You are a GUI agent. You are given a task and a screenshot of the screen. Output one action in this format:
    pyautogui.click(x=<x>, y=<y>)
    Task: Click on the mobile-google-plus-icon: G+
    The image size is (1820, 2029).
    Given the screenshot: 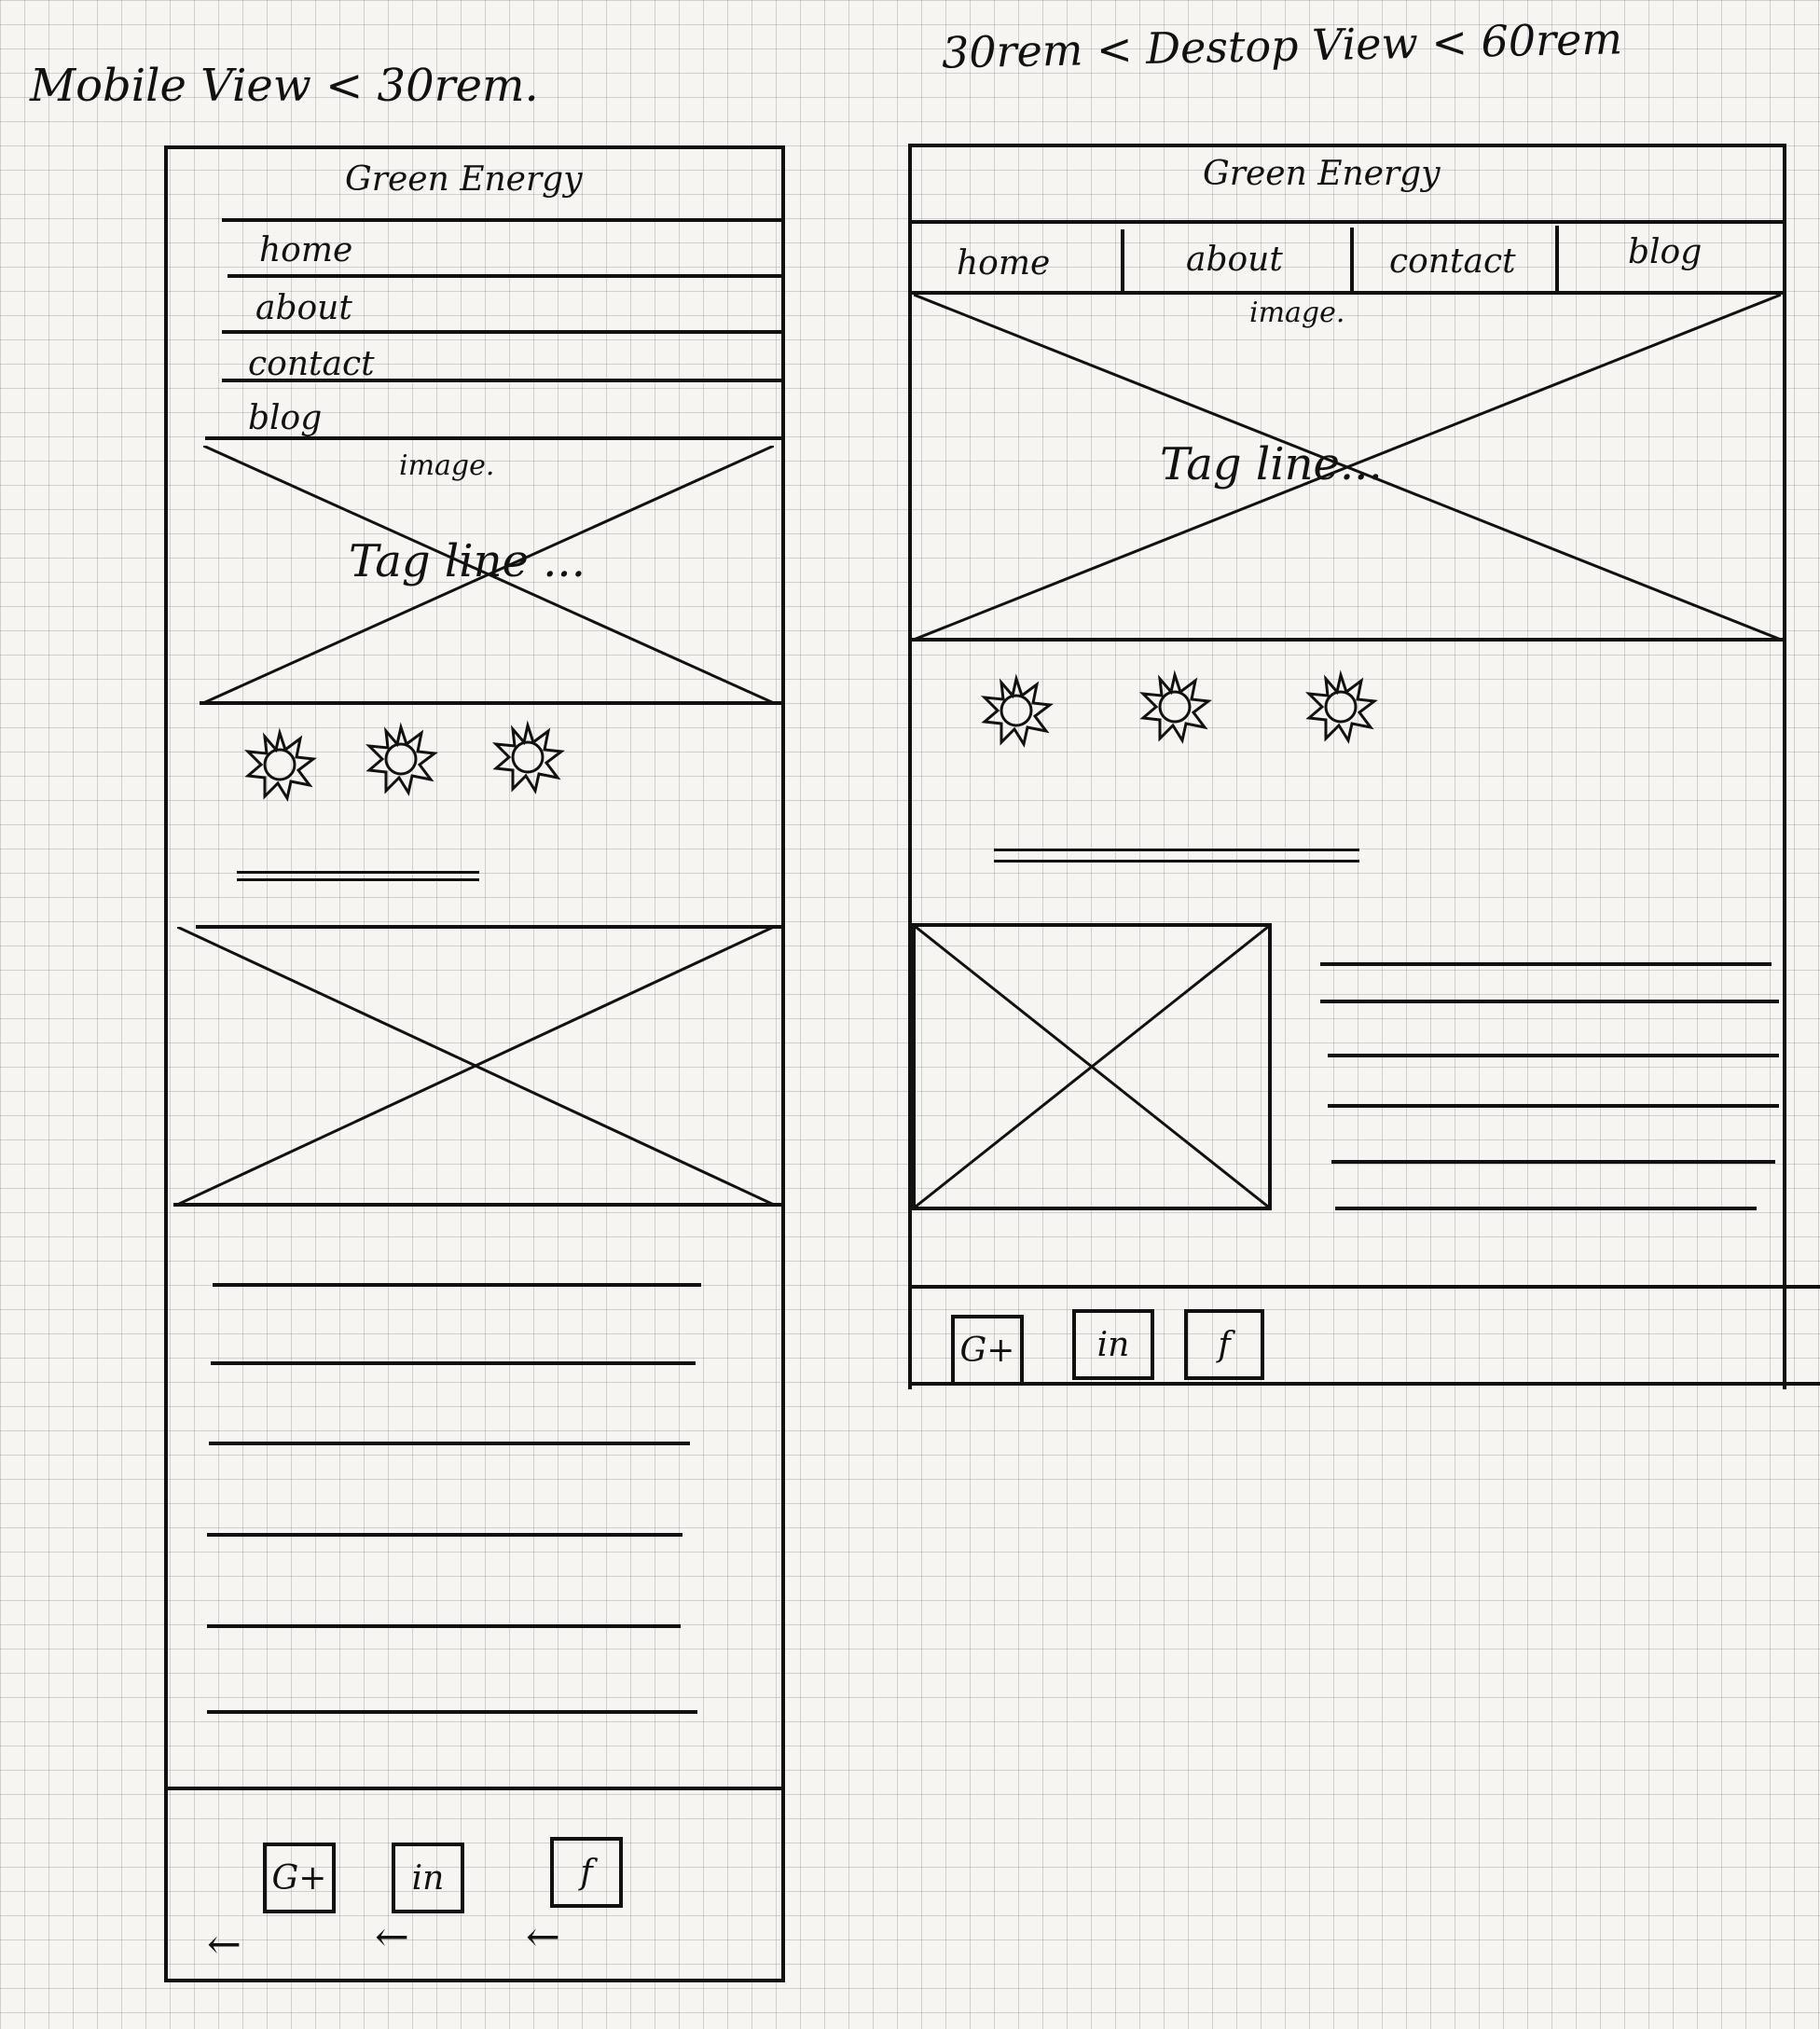 What is the action you would take?
    pyautogui.click(x=299, y=1878)
    